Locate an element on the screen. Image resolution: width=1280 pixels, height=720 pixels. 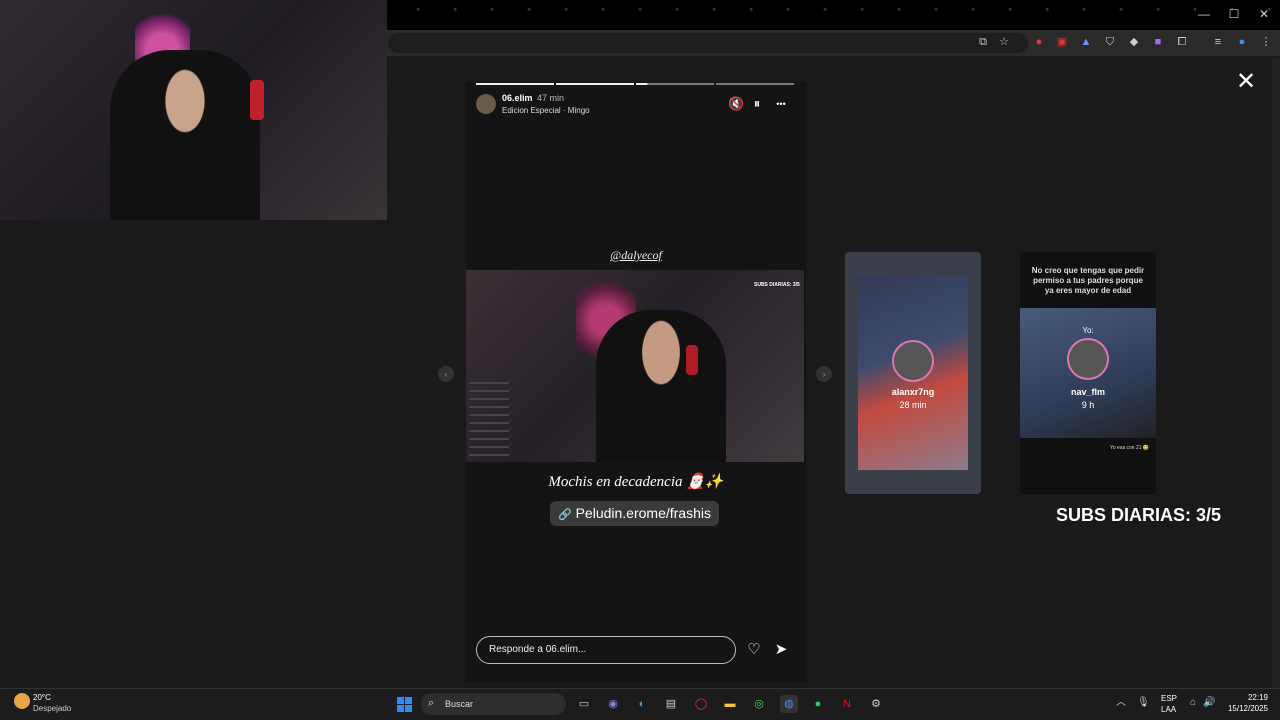
progress-segment-active is located at coordinates (675, 84).